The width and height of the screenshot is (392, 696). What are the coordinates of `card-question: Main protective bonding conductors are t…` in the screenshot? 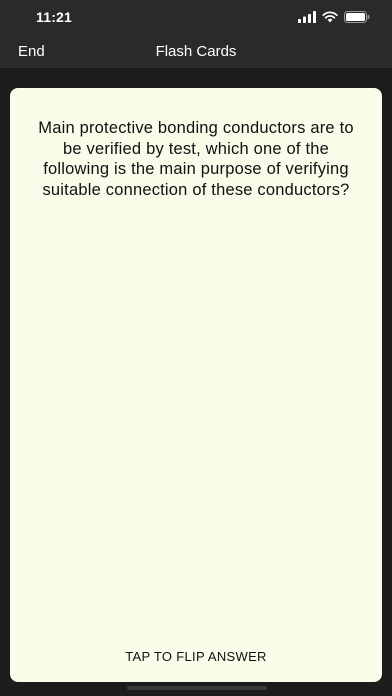 It's located at (196, 159).